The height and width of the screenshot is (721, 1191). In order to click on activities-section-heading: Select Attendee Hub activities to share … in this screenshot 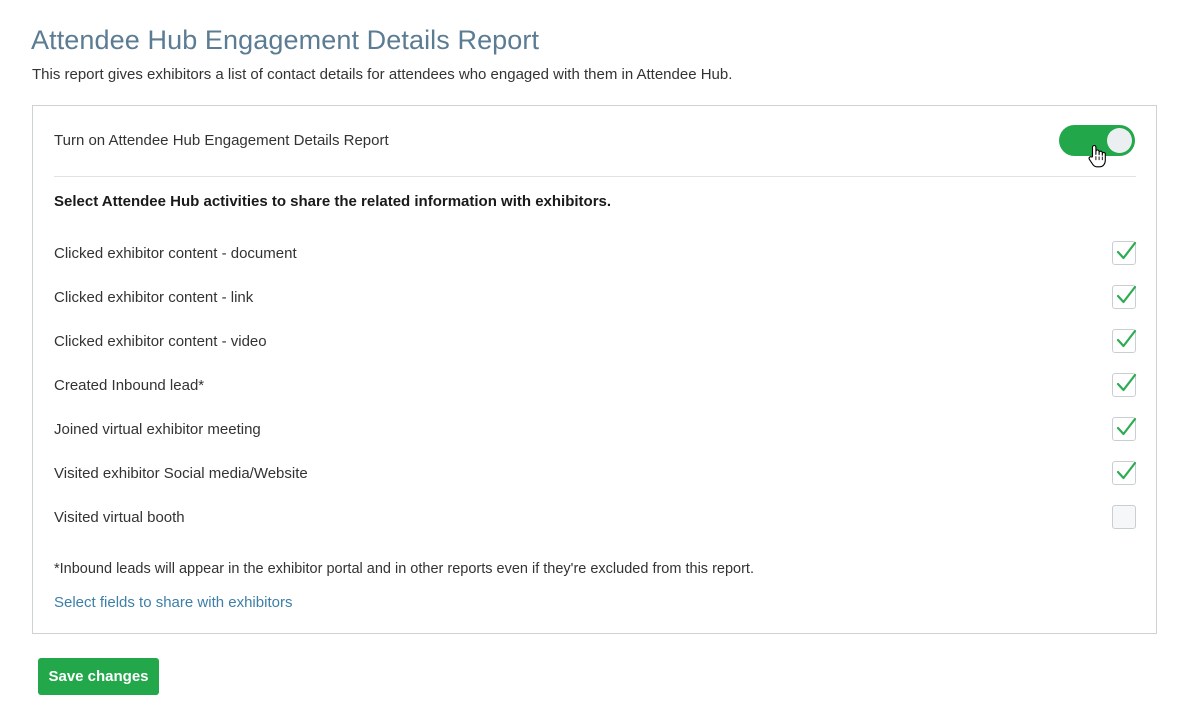, I will do `click(333, 201)`.